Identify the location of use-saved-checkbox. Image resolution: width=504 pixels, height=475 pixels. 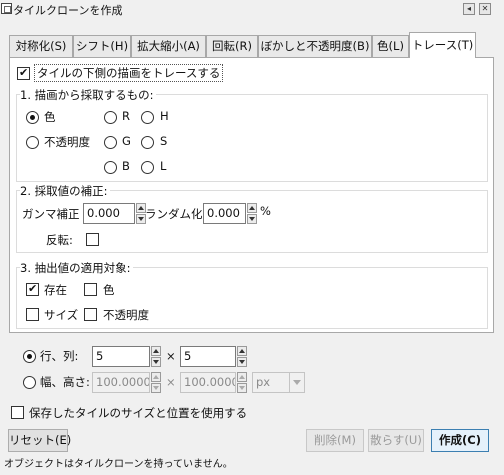
(17, 412).